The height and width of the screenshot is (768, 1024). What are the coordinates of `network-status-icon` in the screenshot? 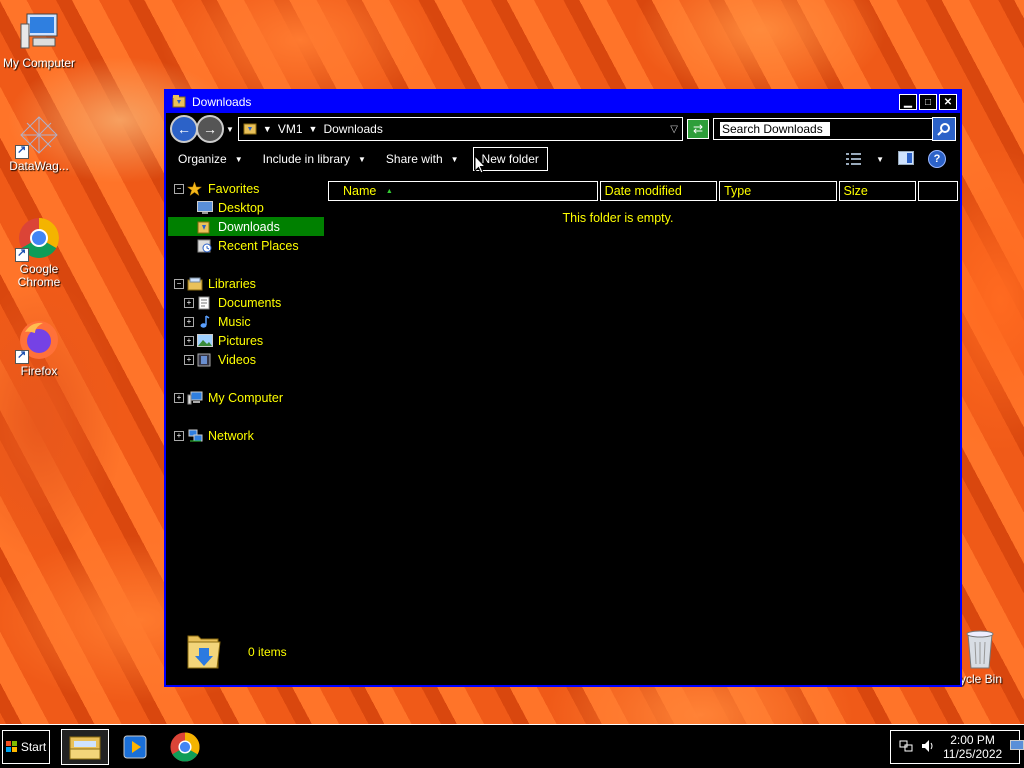 It's located at (906, 747).